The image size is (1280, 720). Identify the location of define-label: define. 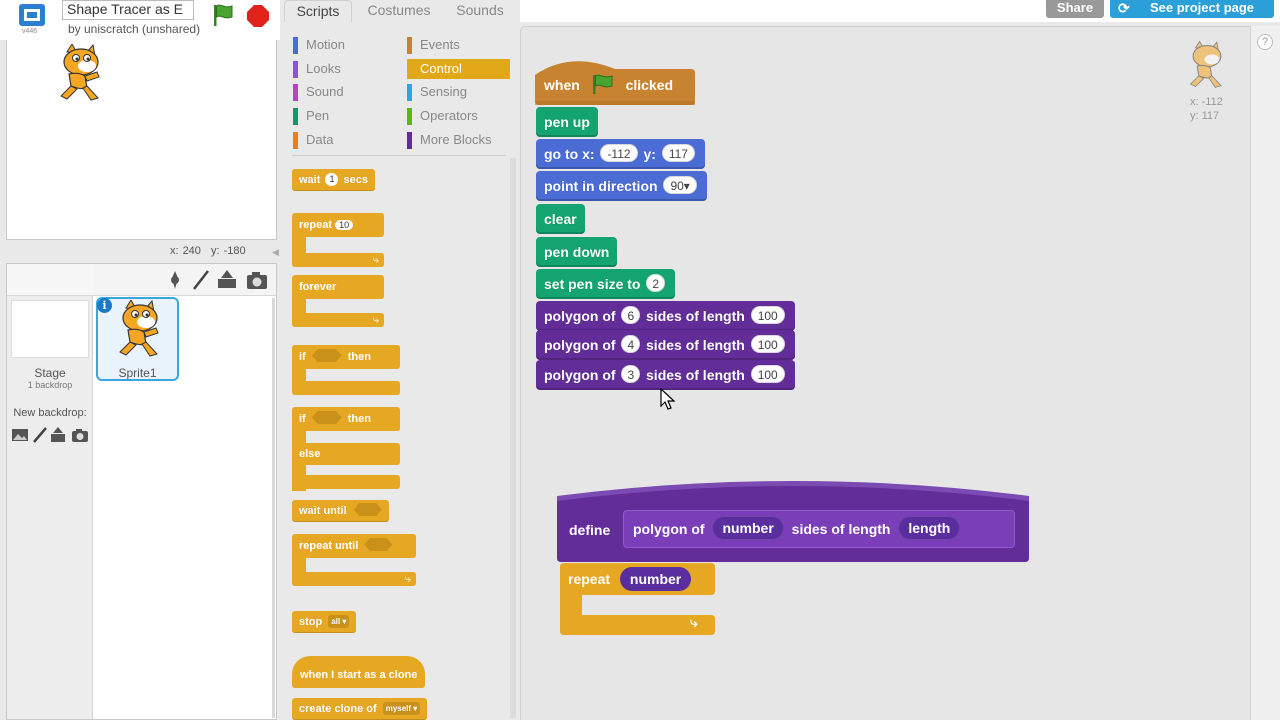
(590, 530).